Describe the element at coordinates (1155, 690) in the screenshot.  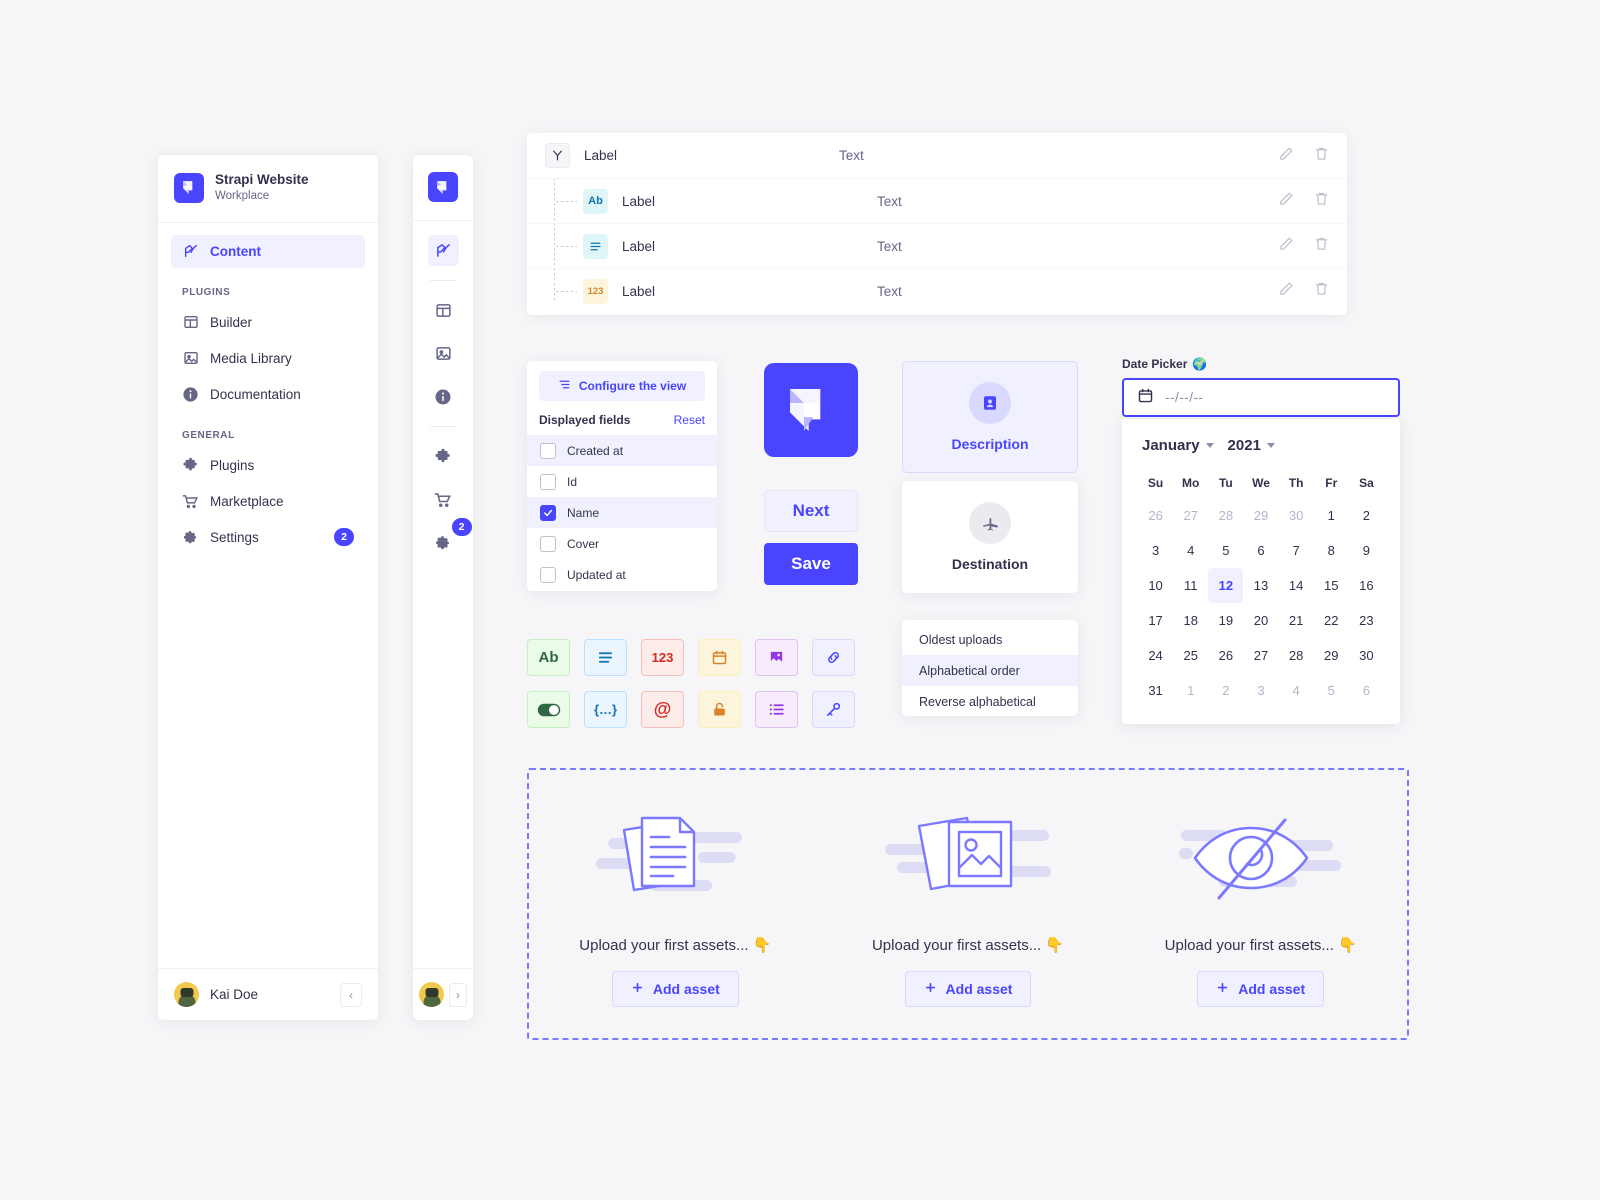
I see `calendar-day: 31` at that location.